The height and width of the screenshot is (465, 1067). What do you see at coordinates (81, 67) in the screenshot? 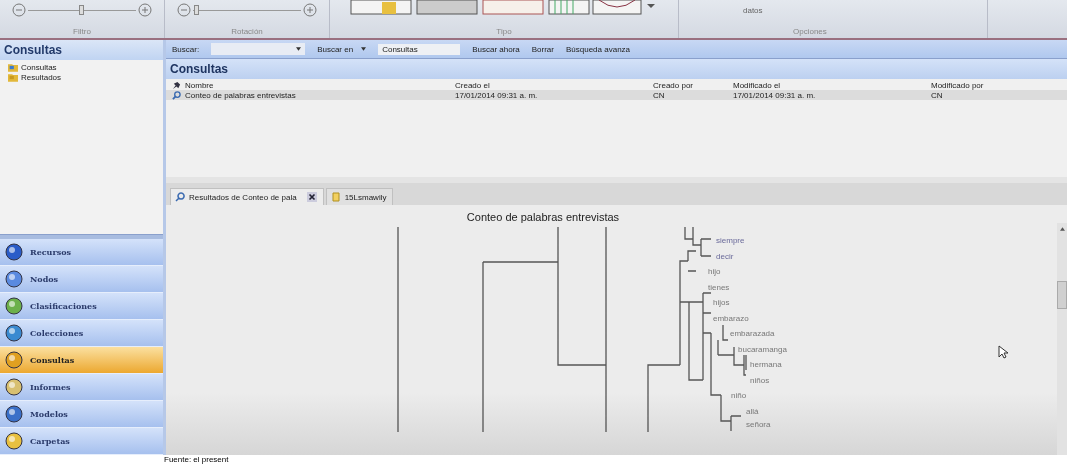
I see `tree-item: Consultas` at bounding box center [81, 67].